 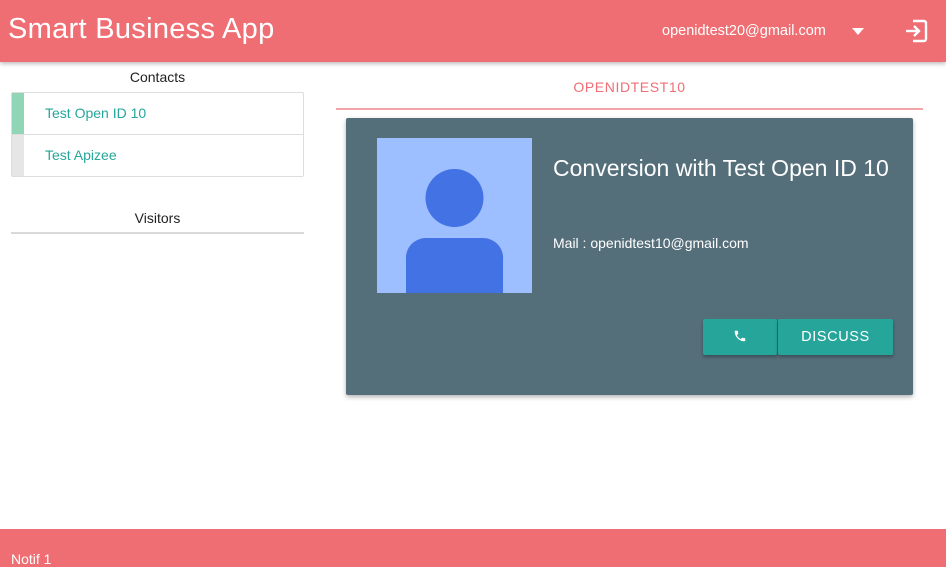 I want to click on card-mail: Mail : openidtest10@gmail.com, so click(x=651, y=243).